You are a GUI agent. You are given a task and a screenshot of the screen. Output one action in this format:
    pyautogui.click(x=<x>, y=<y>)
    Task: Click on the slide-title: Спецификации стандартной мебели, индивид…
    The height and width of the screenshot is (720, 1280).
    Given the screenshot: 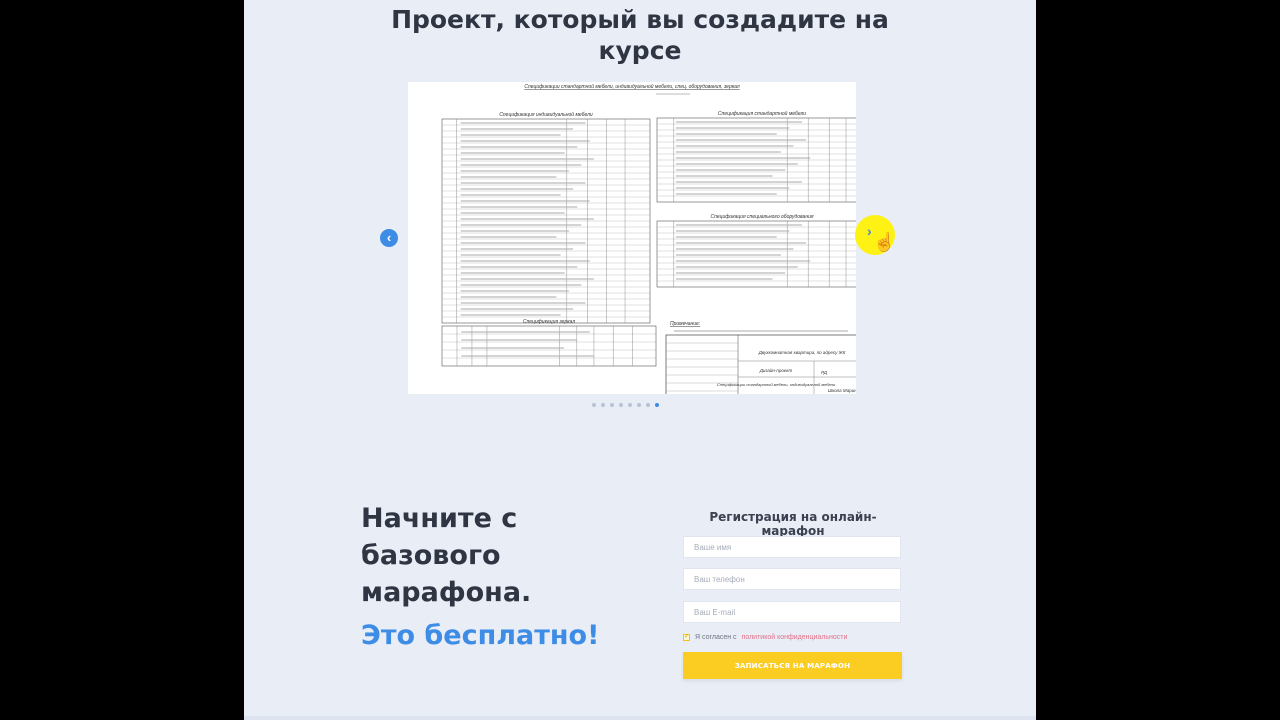 What is the action you would take?
    pyautogui.click(x=631, y=86)
    